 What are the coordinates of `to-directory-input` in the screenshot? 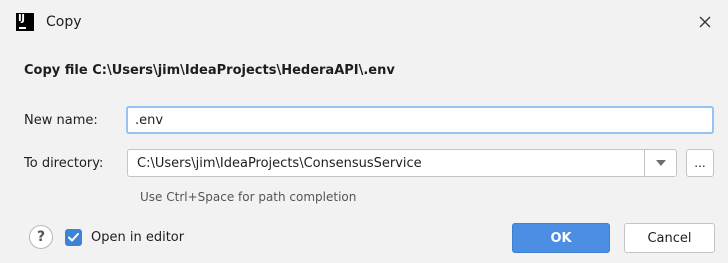 It's located at (386, 163).